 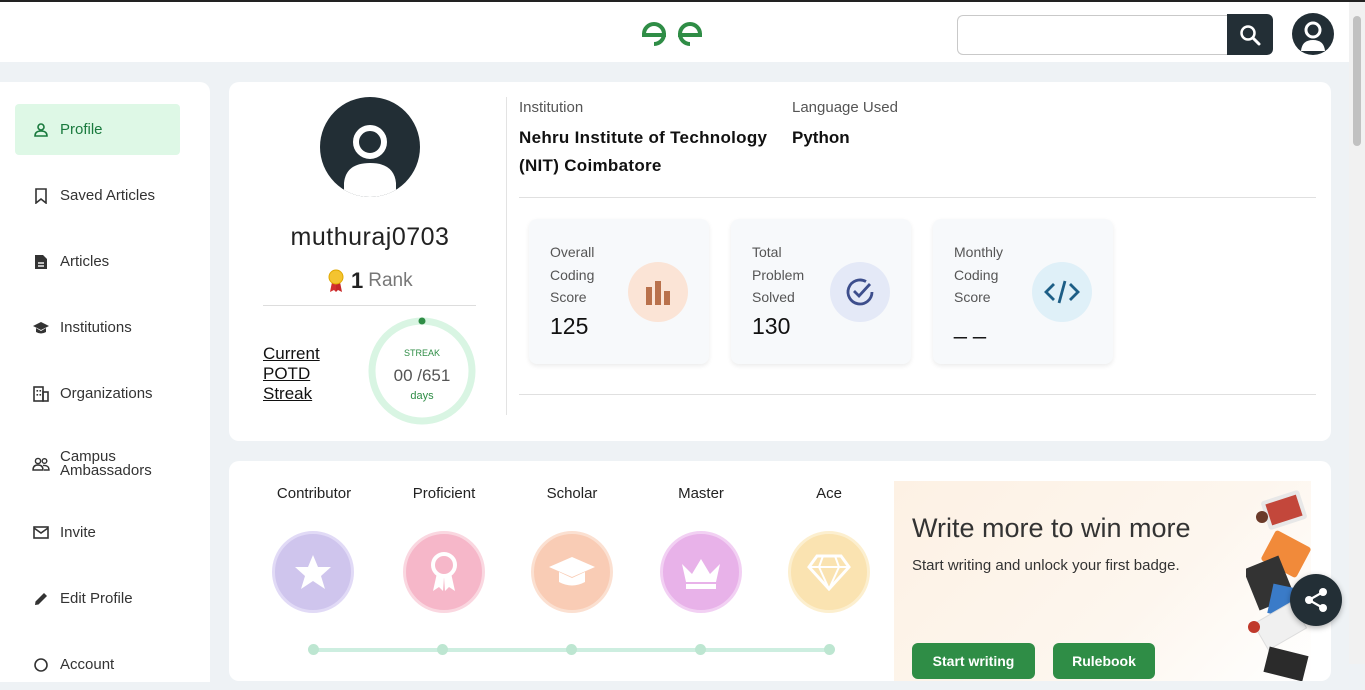 I want to click on badge-name: Ace, so click(x=829, y=493).